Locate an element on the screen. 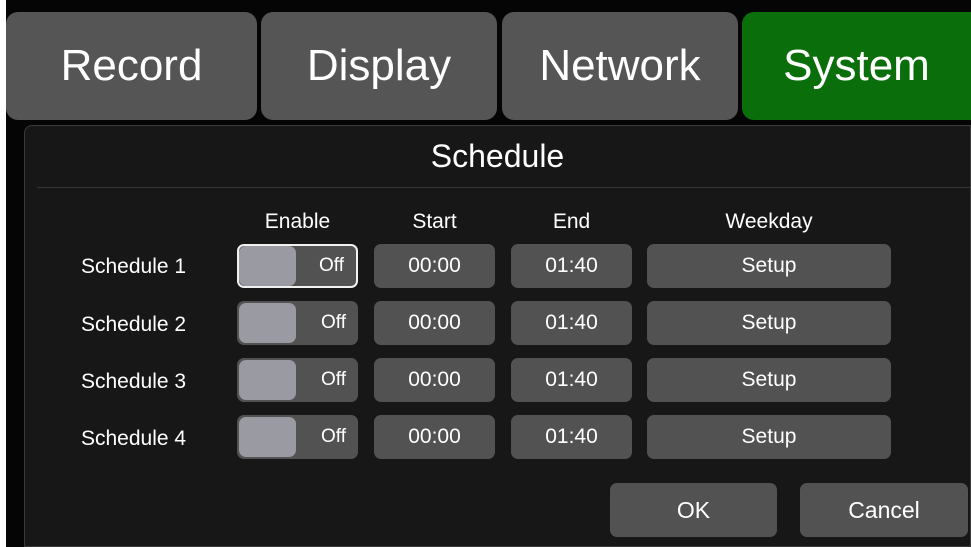 The height and width of the screenshot is (547, 971). schedule-4-weekday-setup-button: Setup is located at coordinates (769, 437).